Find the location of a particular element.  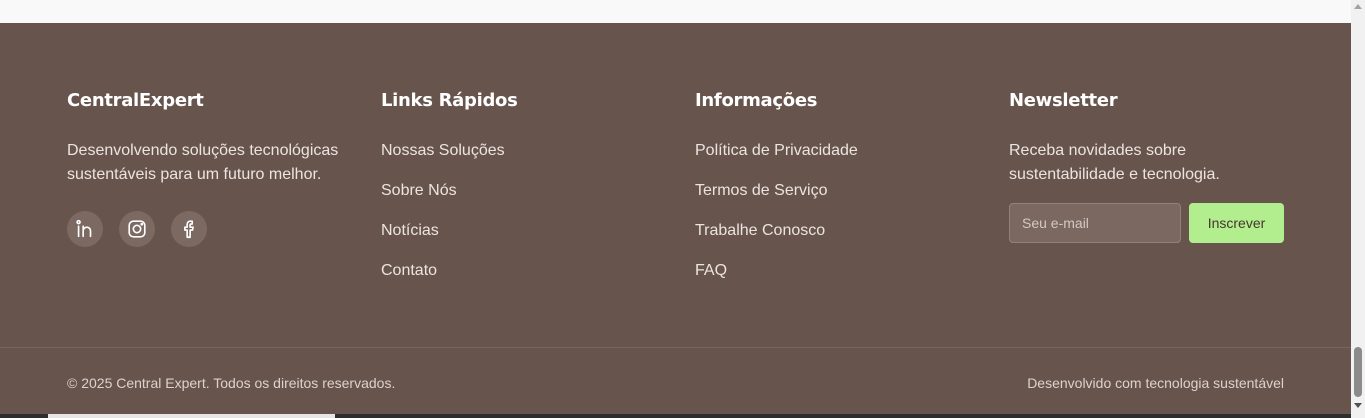

subscribe-button: Inscrever is located at coordinates (1236, 223).